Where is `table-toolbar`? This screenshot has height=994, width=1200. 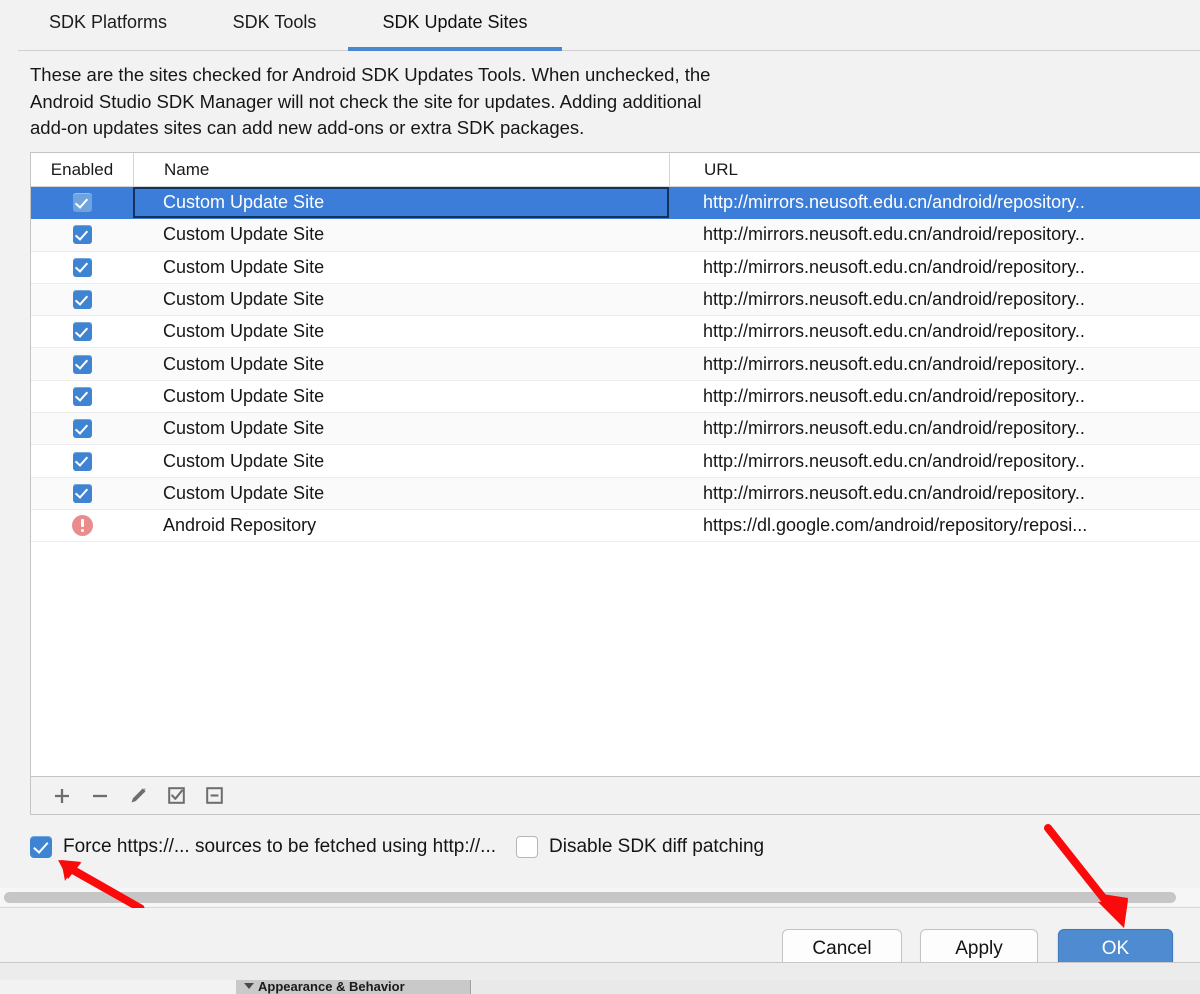 table-toolbar is located at coordinates (615, 796).